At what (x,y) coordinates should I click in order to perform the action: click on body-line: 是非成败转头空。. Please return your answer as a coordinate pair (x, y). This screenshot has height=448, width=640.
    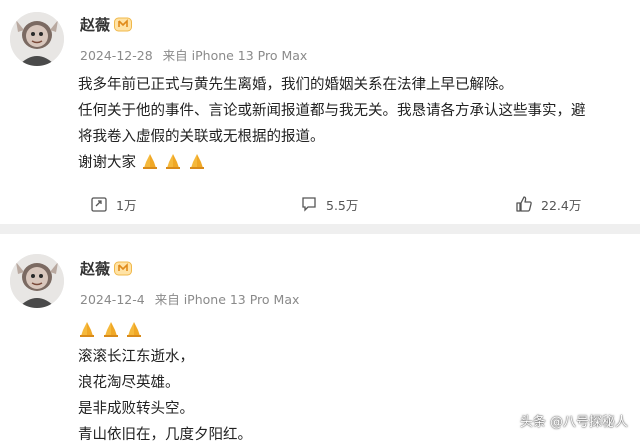
    Looking at the image, I should click on (136, 409).